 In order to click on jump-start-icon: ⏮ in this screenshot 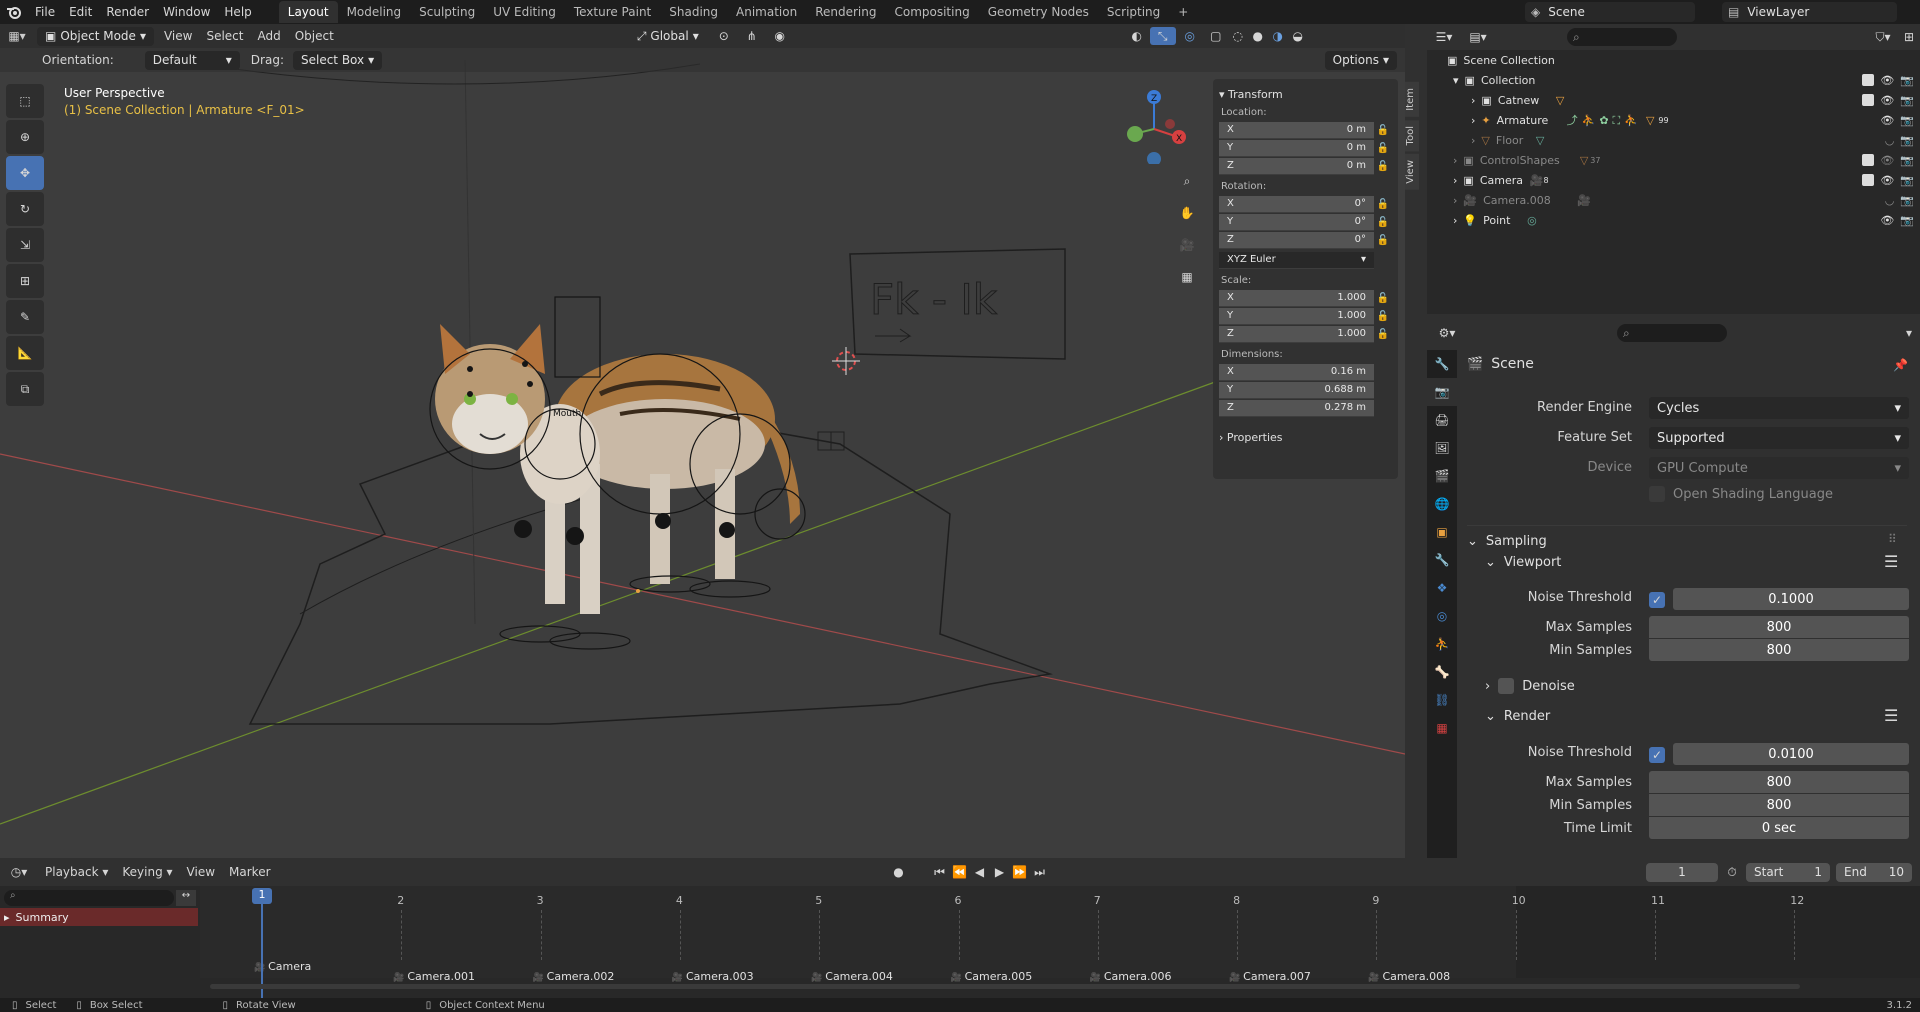, I will do `click(940, 872)`.